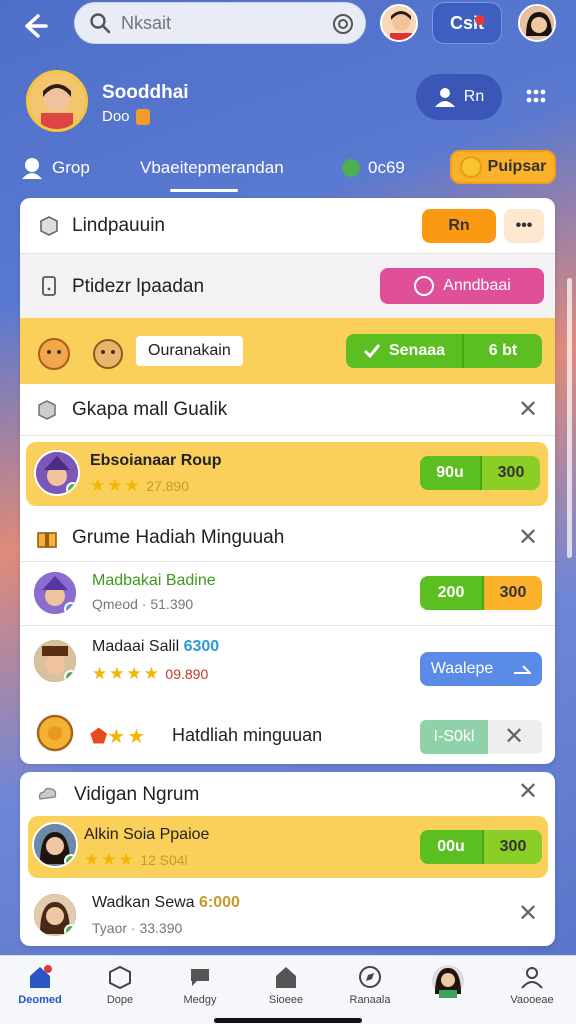 Image resolution: width=576 pixels, height=1024 pixels. Describe the element at coordinates (100, 23) in the screenshot. I see `search-icon` at that location.